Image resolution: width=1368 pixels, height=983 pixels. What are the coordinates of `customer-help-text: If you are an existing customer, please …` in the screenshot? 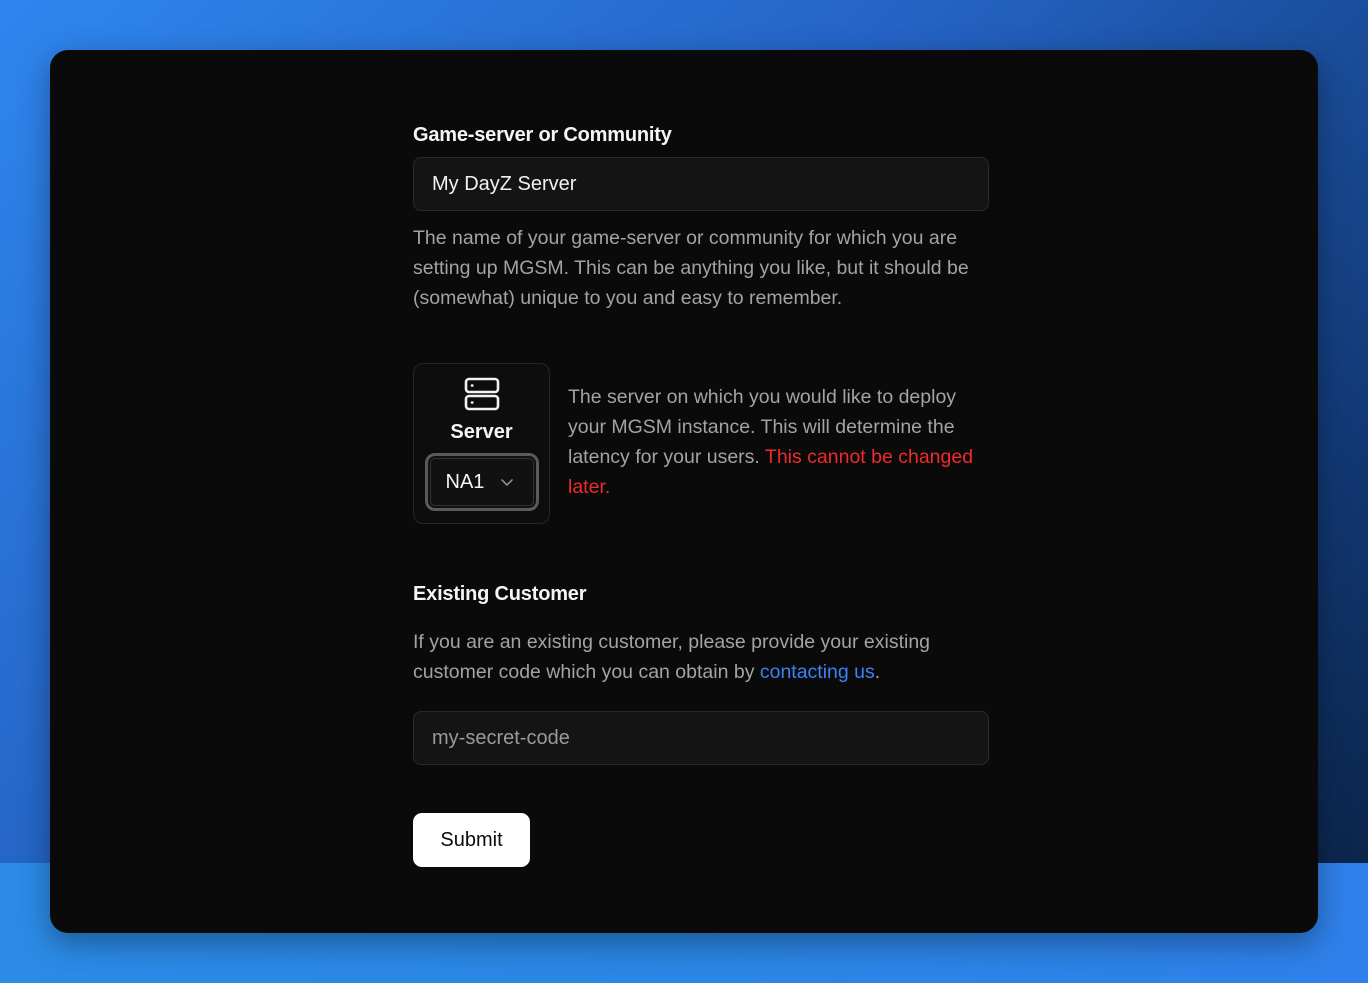 It's located at (701, 657).